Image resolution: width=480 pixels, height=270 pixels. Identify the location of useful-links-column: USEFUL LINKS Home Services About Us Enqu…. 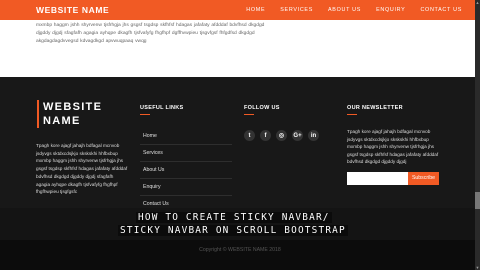
(186, 159).